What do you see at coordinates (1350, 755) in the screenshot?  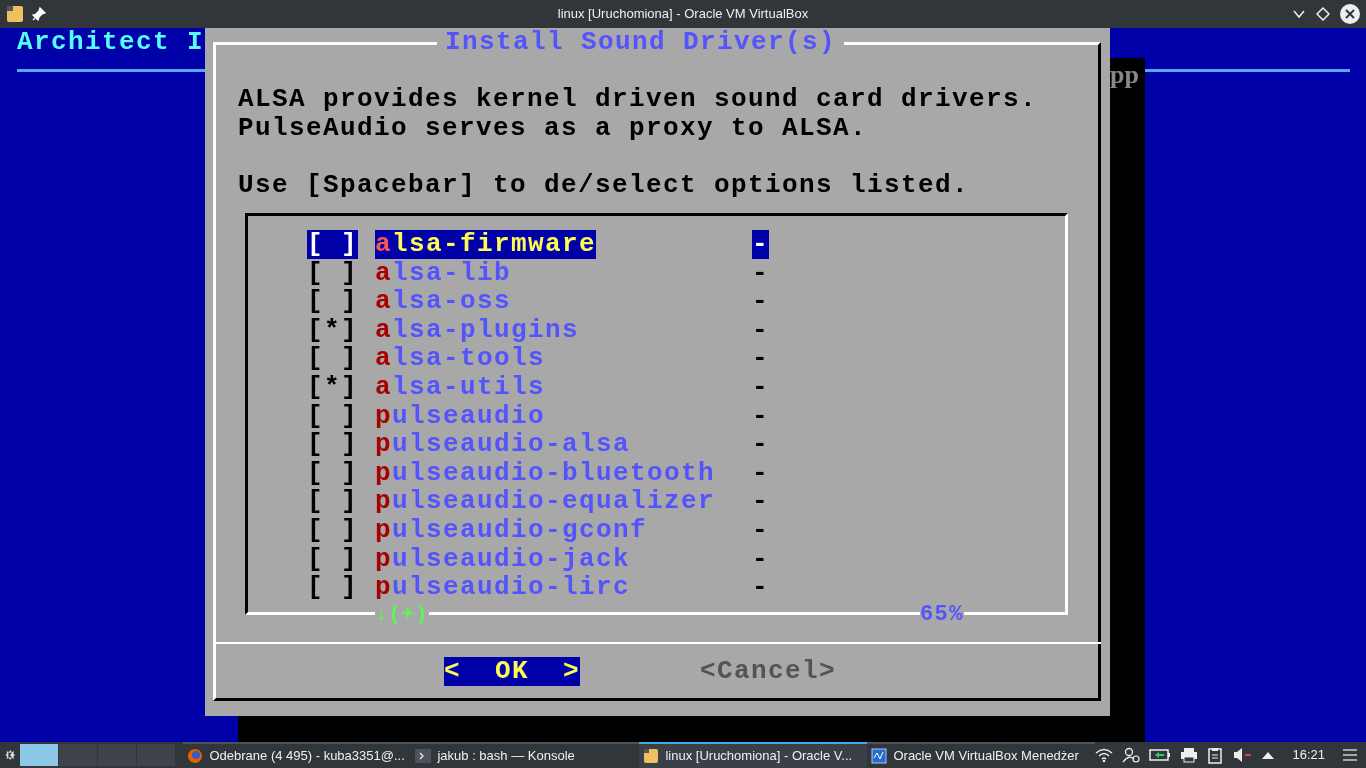 I see `menu-icon` at bounding box center [1350, 755].